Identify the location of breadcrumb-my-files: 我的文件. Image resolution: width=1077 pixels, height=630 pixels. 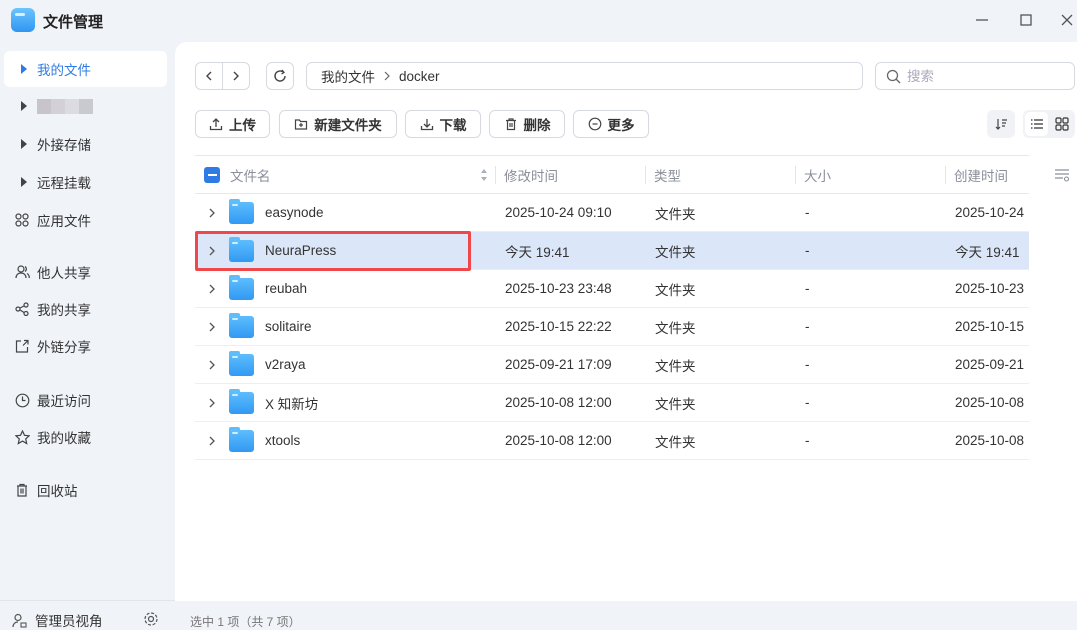
(348, 76).